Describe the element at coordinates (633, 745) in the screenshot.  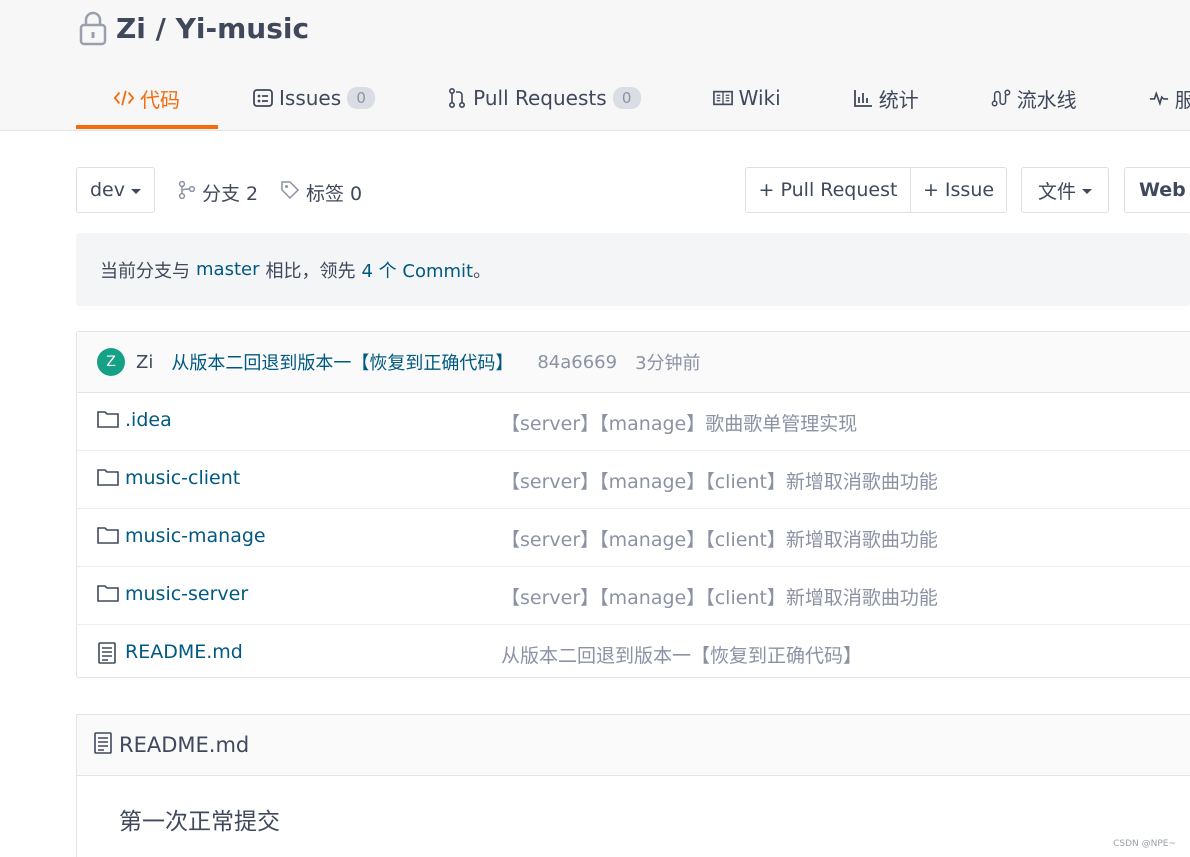
I see `readme-header: README.md` at that location.